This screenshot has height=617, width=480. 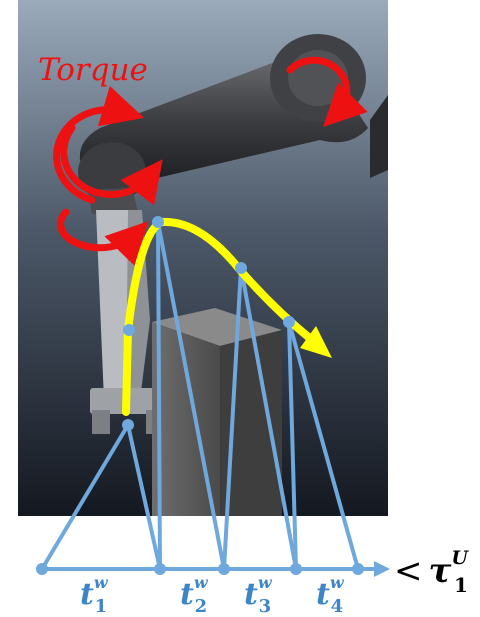 What do you see at coordinates (93, 70) in the screenshot?
I see `torque-label: Torque` at bounding box center [93, 70].